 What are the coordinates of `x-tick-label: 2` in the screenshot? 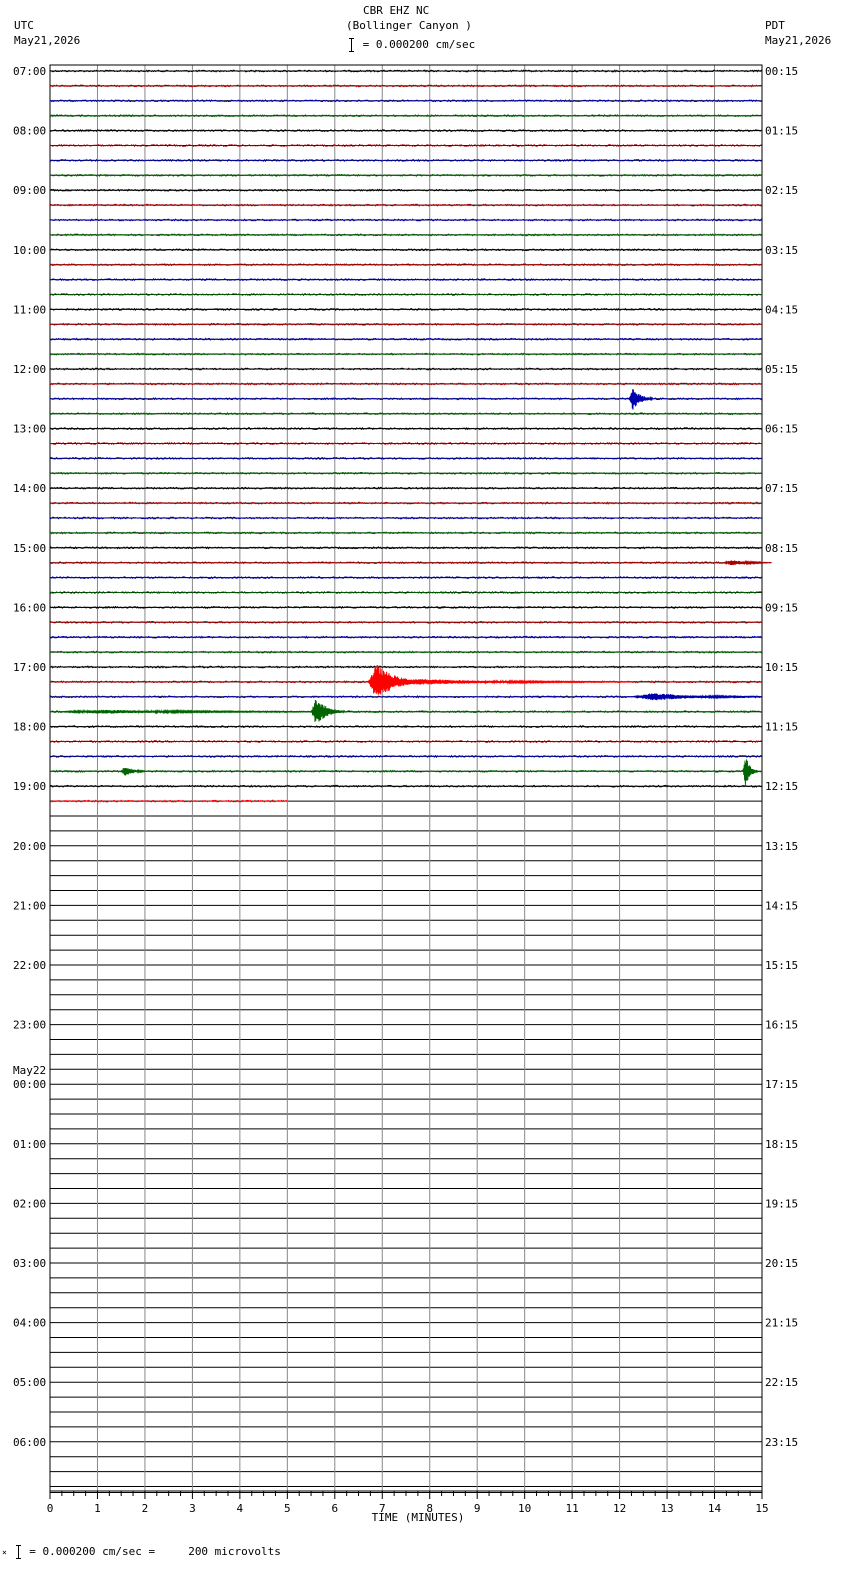 It's located at (145, 1508).